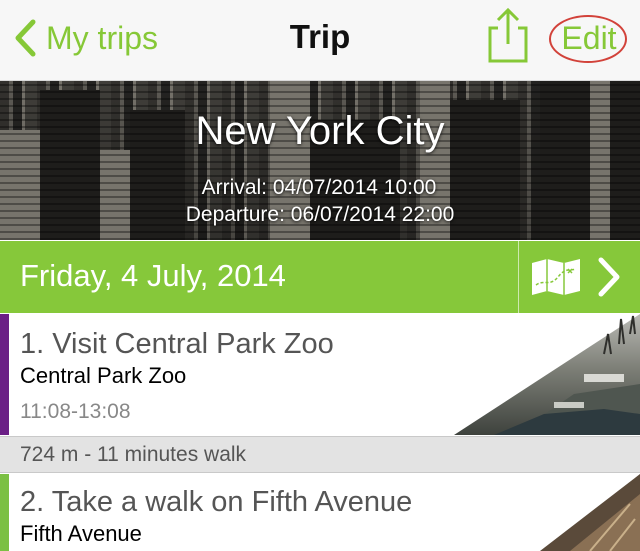  Describe the element at coordinates (102, 37) in the screenshot. I see `back-button-label: My trips` at that location.